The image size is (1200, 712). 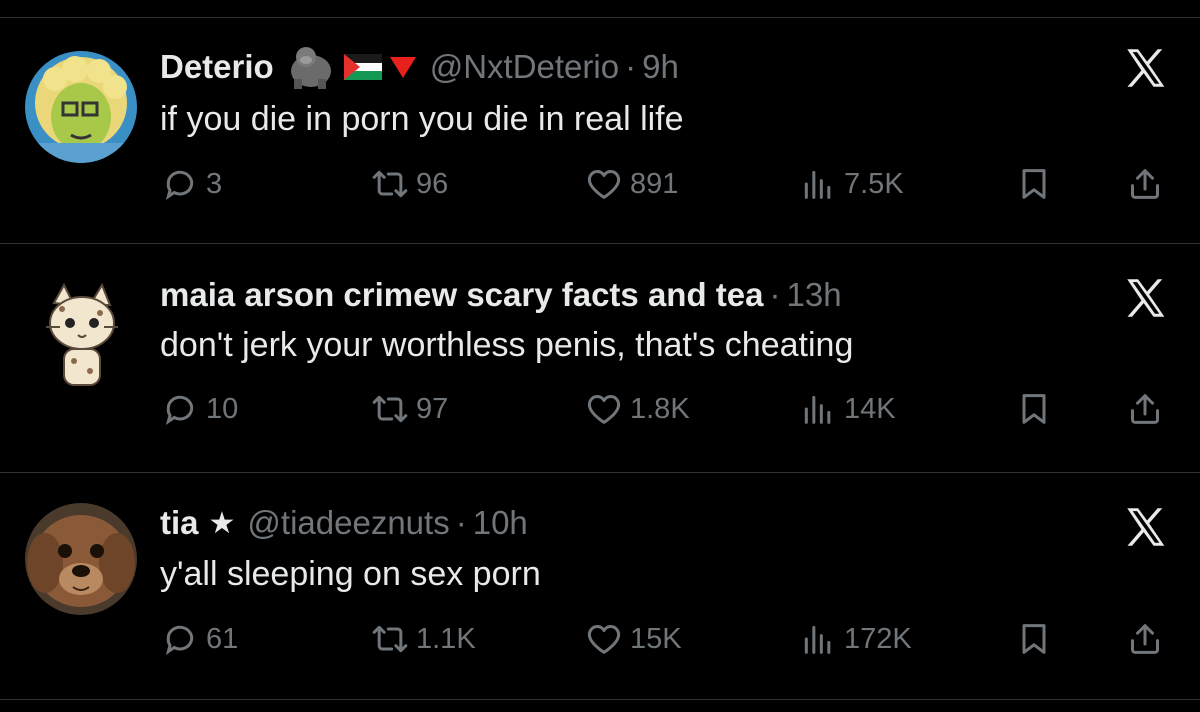 What do you see at coordinates (461, 295) in the screenshot?
I see `display-name: maia arson crimew scary facts and tea` at bounding box center [461, 295].